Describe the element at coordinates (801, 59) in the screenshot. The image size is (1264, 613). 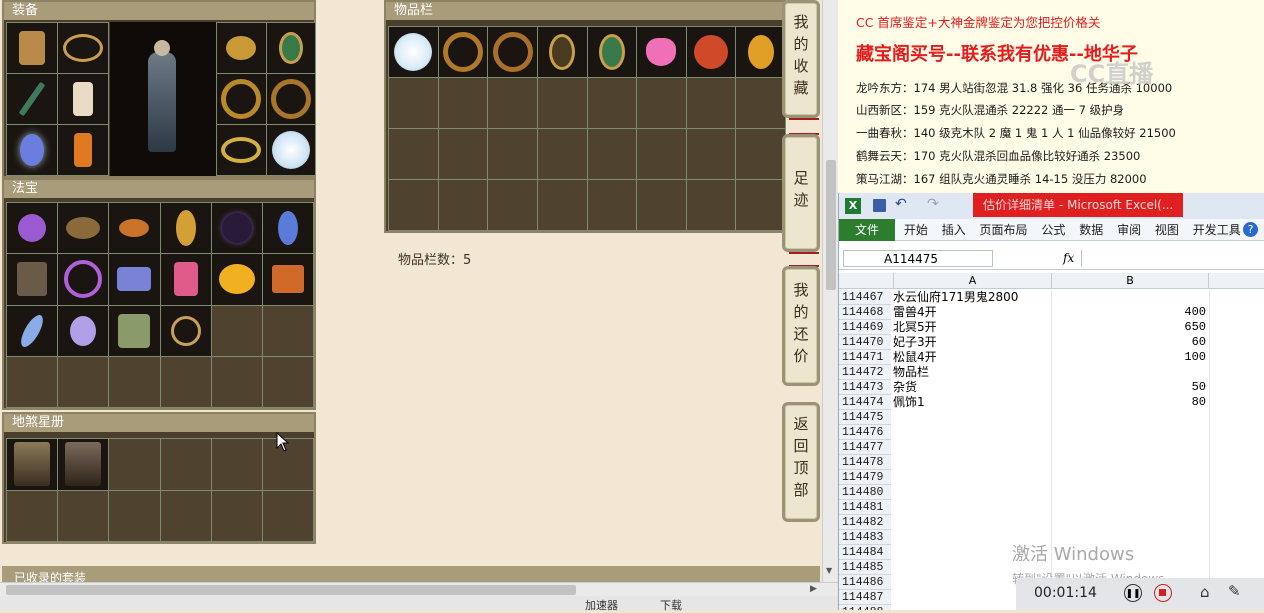
I see `side-tab-favorites: 我 的 收 藏` at that location.